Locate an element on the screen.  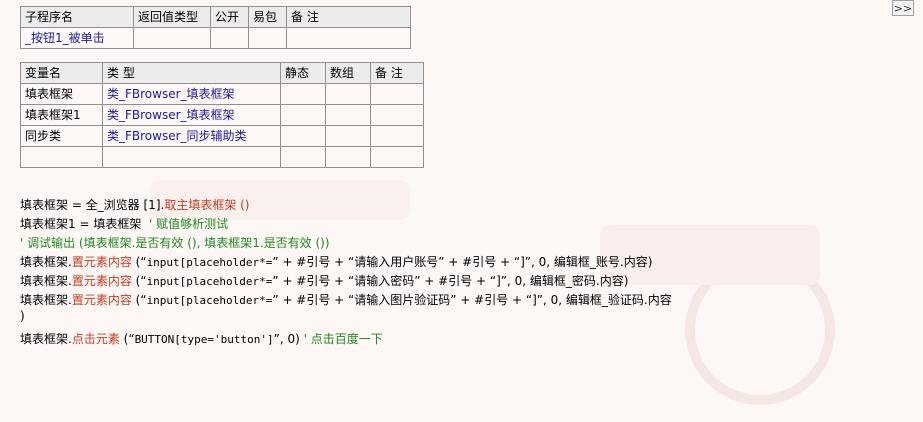
return-type-cell is located at coordinates (172, 38).